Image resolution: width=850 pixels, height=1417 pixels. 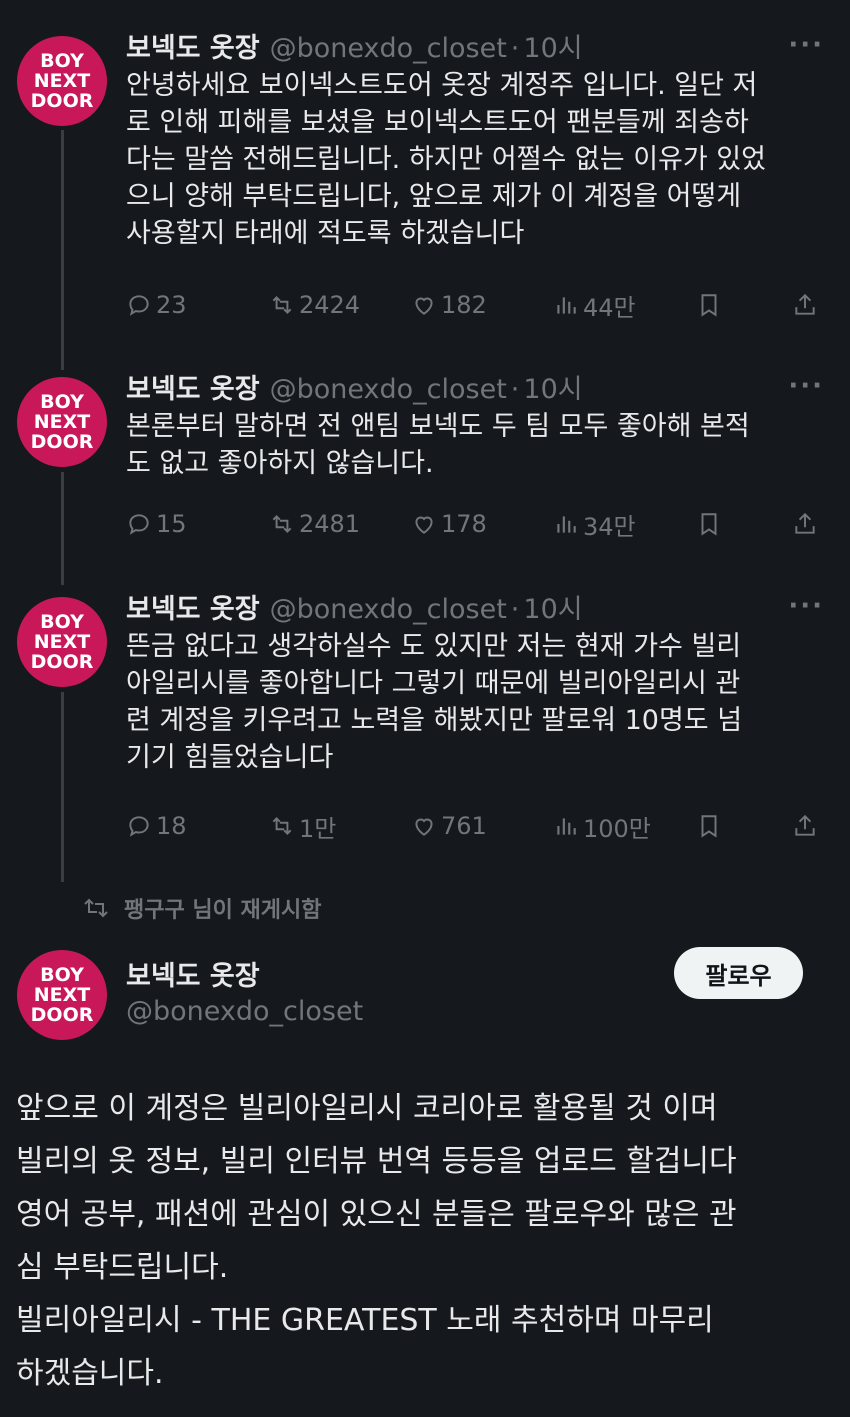 I want to click on repost-button: 2424, so click(x=314, y=305).